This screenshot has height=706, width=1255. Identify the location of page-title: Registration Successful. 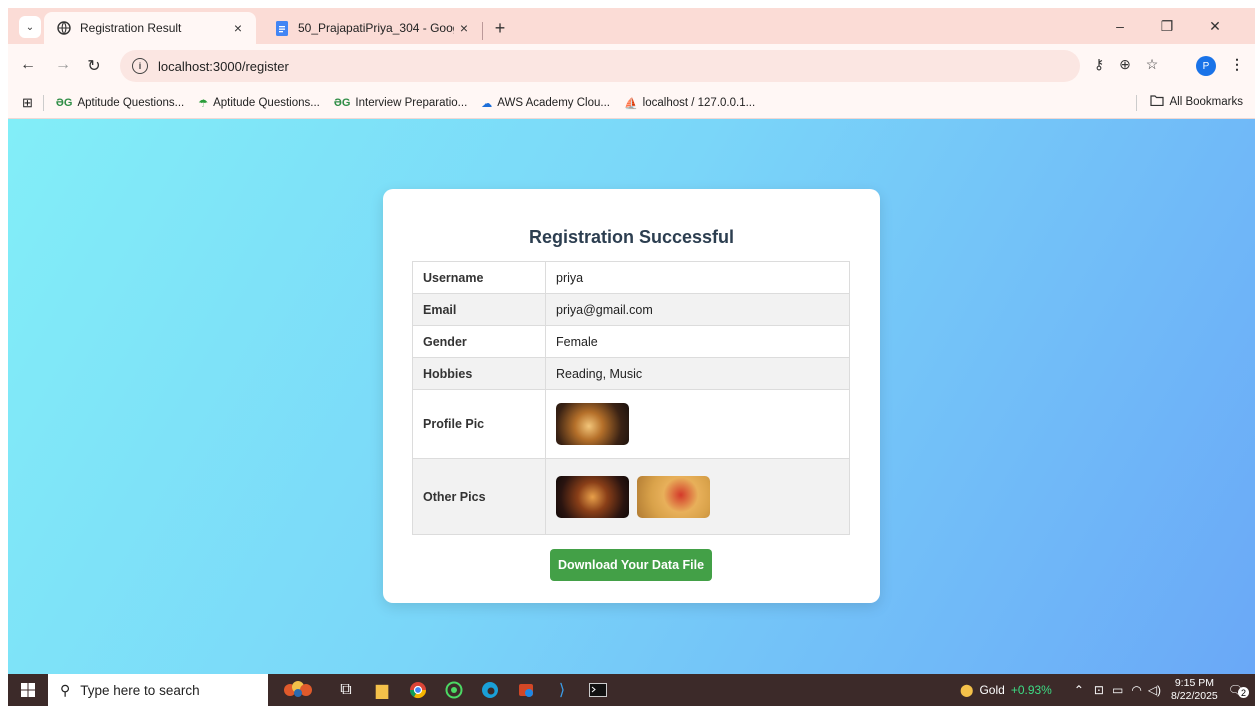
(631, 237).